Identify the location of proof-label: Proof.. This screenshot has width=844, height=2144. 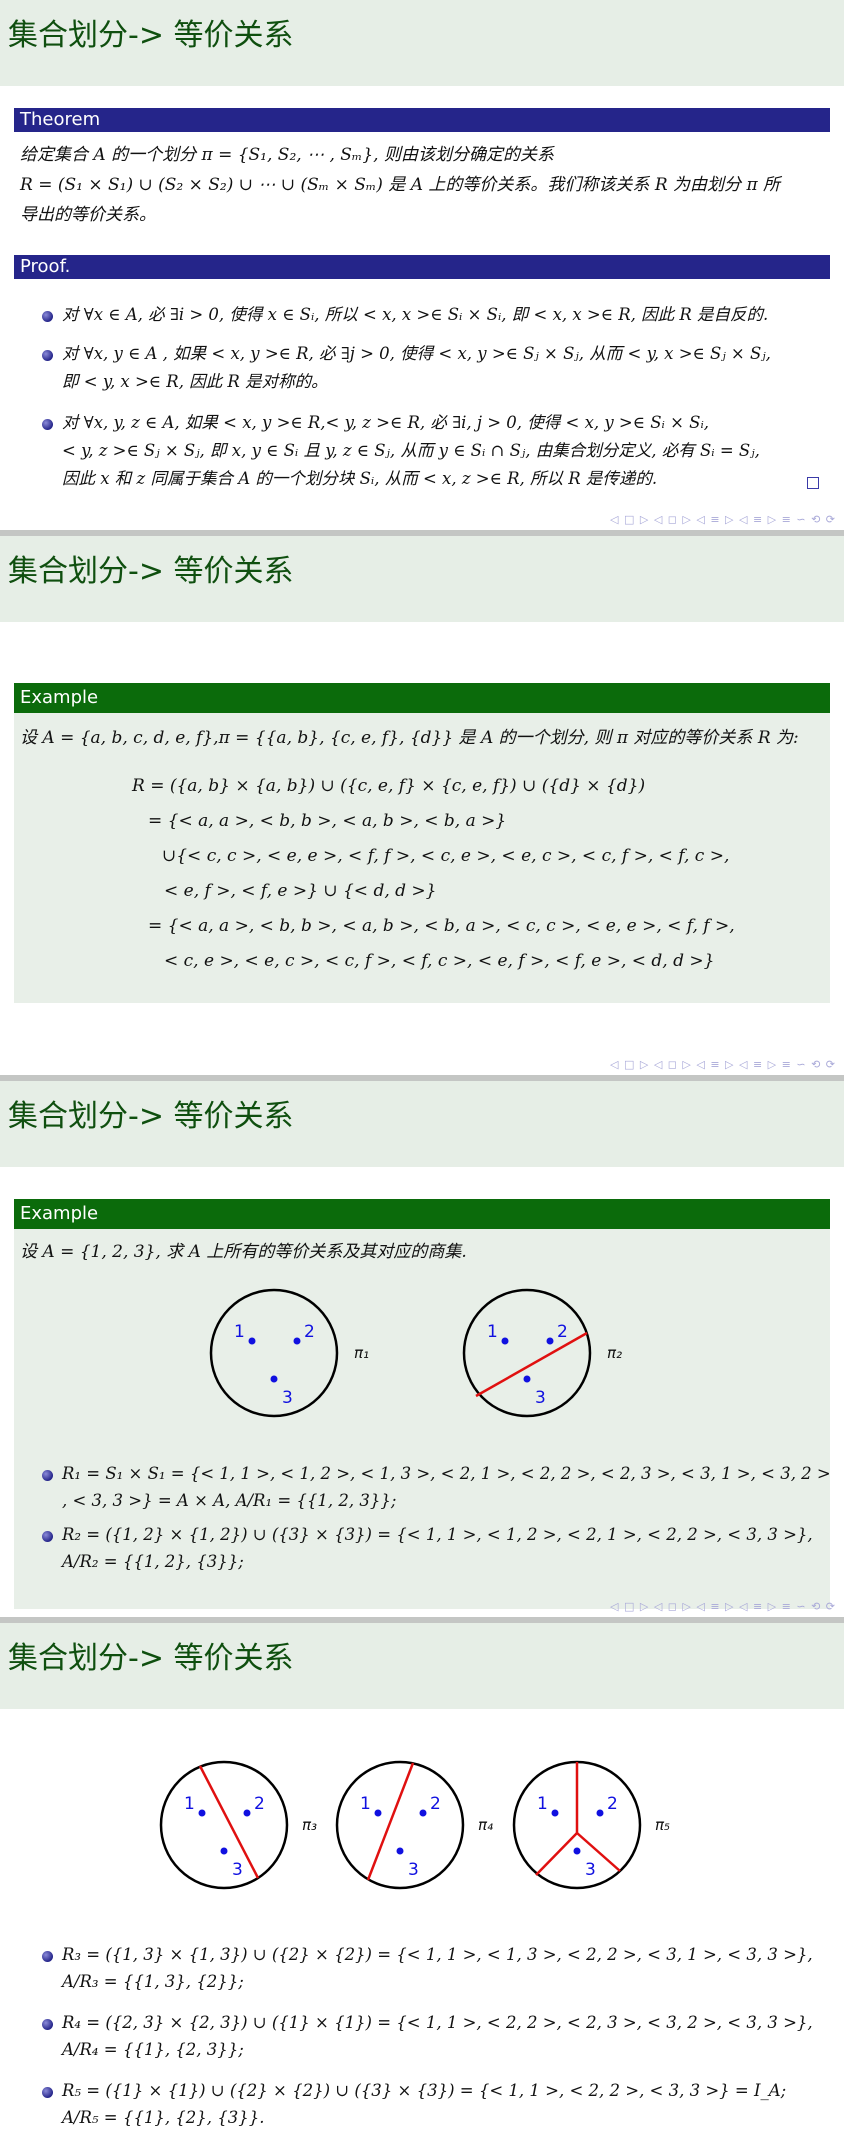
(45, 266).